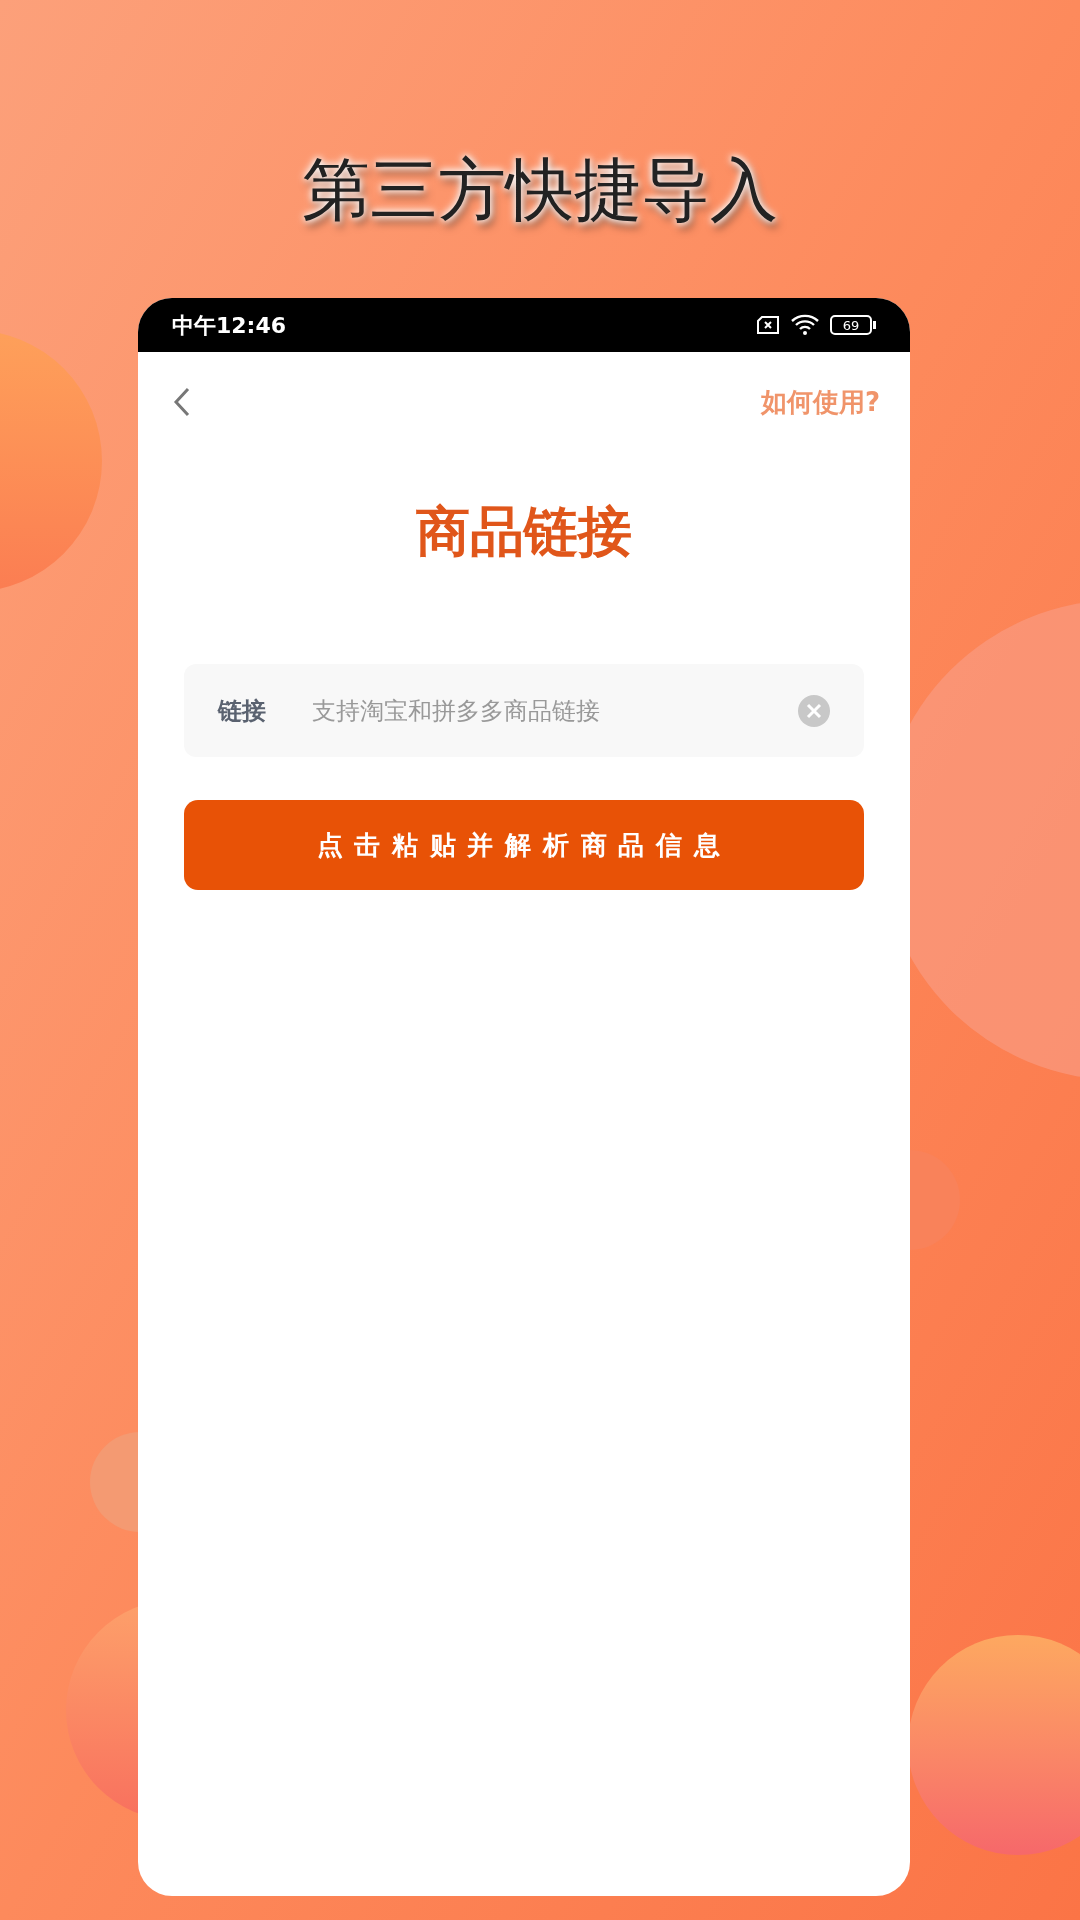 This screenshot has height=1920, width=1080. What do you see at coordinates (768, 325) in the screenshot?
I see `sim-card-icon` at bounding box center [768, 325].